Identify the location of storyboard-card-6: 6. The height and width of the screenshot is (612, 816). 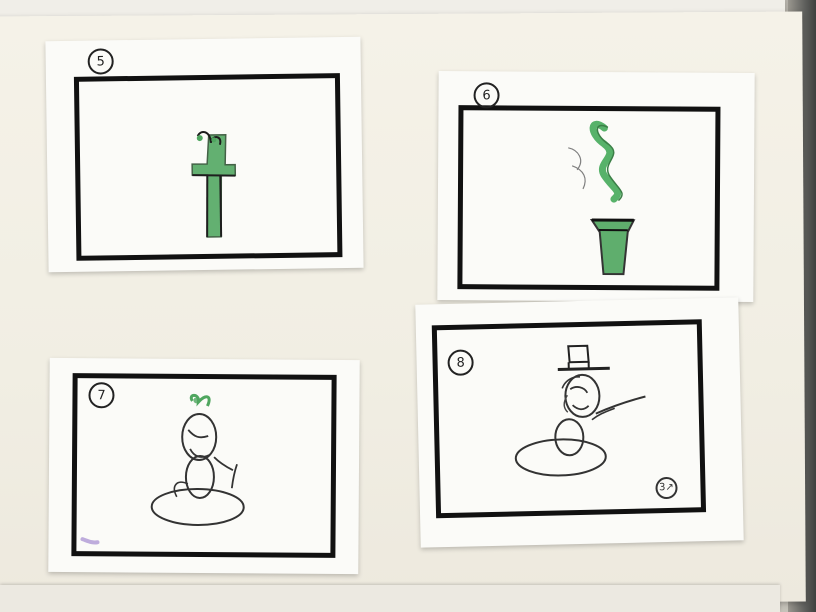
(596, 186).